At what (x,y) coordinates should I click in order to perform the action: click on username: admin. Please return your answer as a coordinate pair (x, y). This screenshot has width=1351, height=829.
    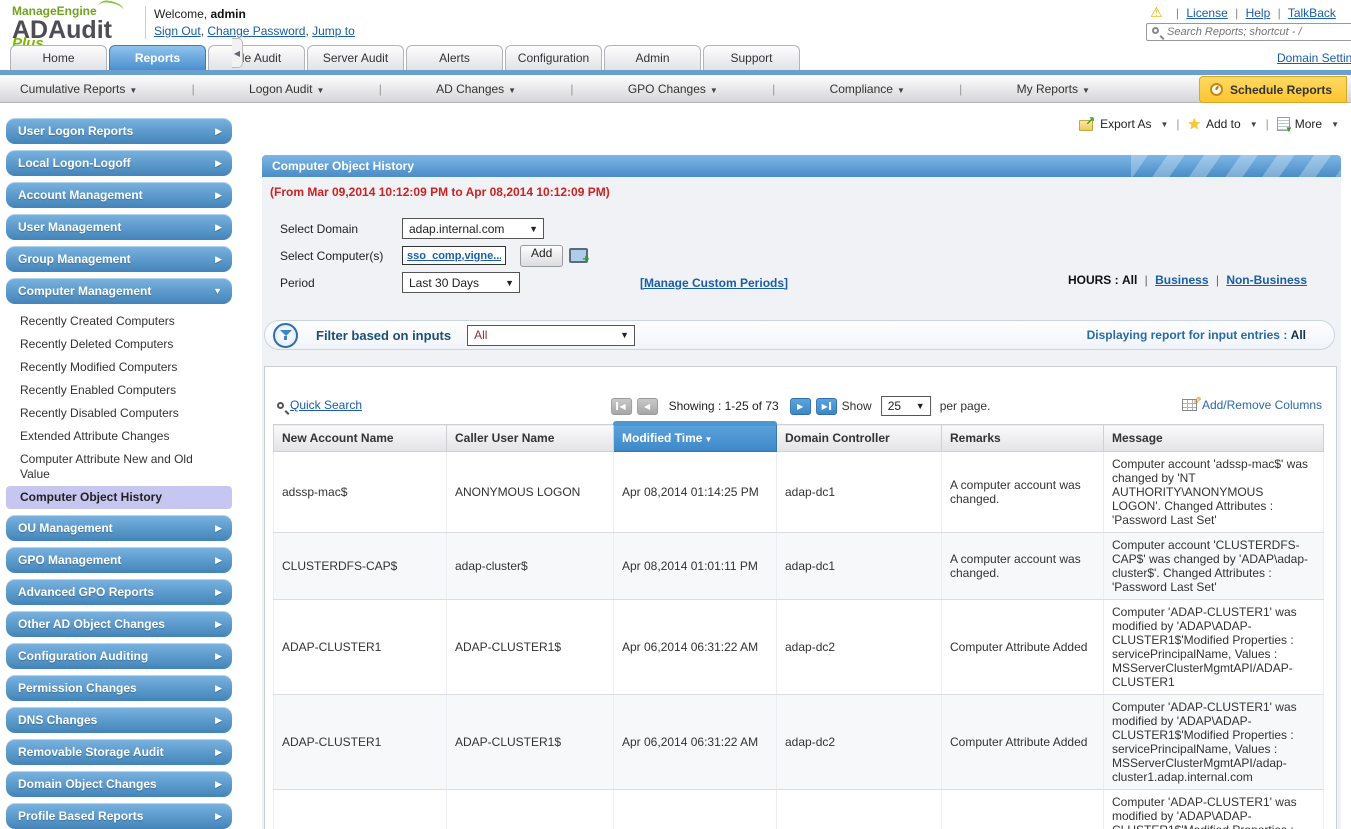
    Looking at the image, I should click on (228, 14).